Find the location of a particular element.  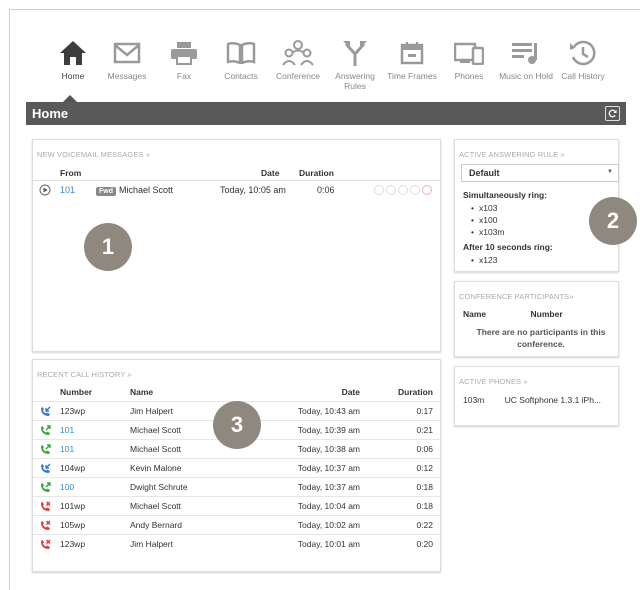

nav-item-phones: Phones is located at coordinates (469, 59).